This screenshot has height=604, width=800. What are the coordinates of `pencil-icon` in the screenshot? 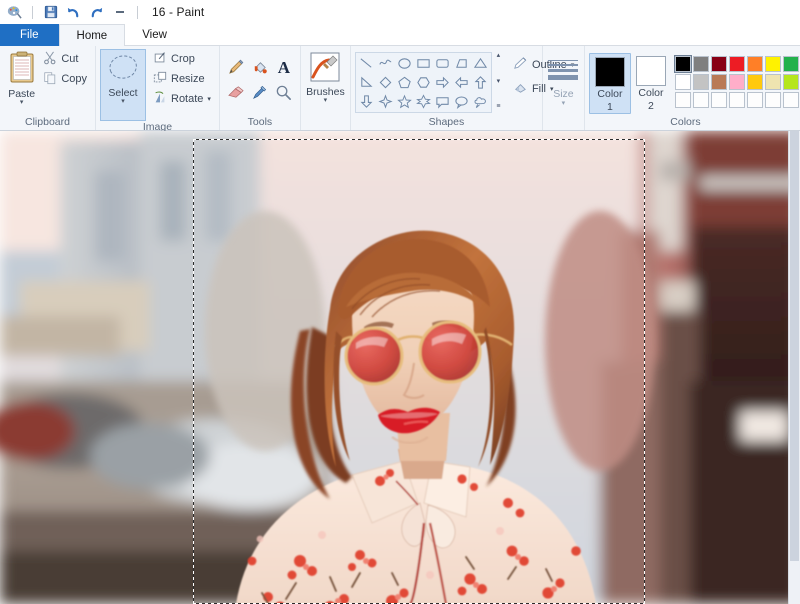 It's located at (236, 67).